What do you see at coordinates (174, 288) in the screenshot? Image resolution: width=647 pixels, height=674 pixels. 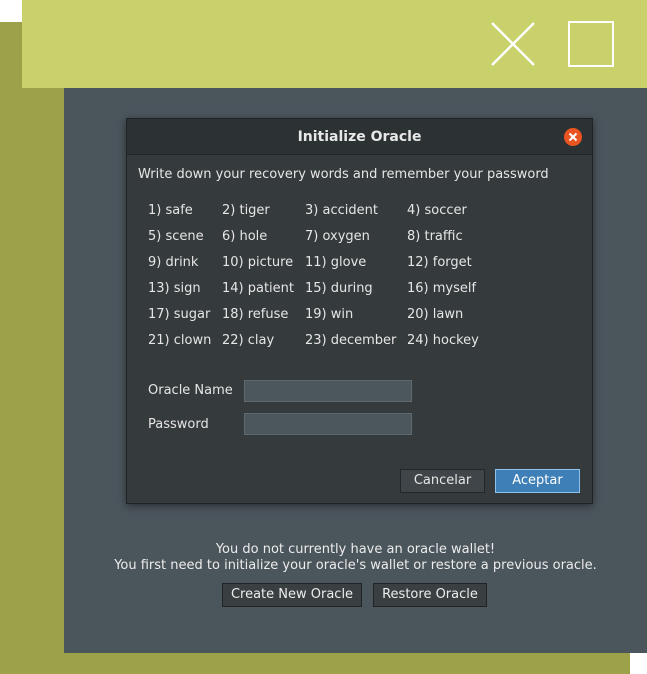 I see `recovery-word: 13) sign` at bounding box center [174, 288].